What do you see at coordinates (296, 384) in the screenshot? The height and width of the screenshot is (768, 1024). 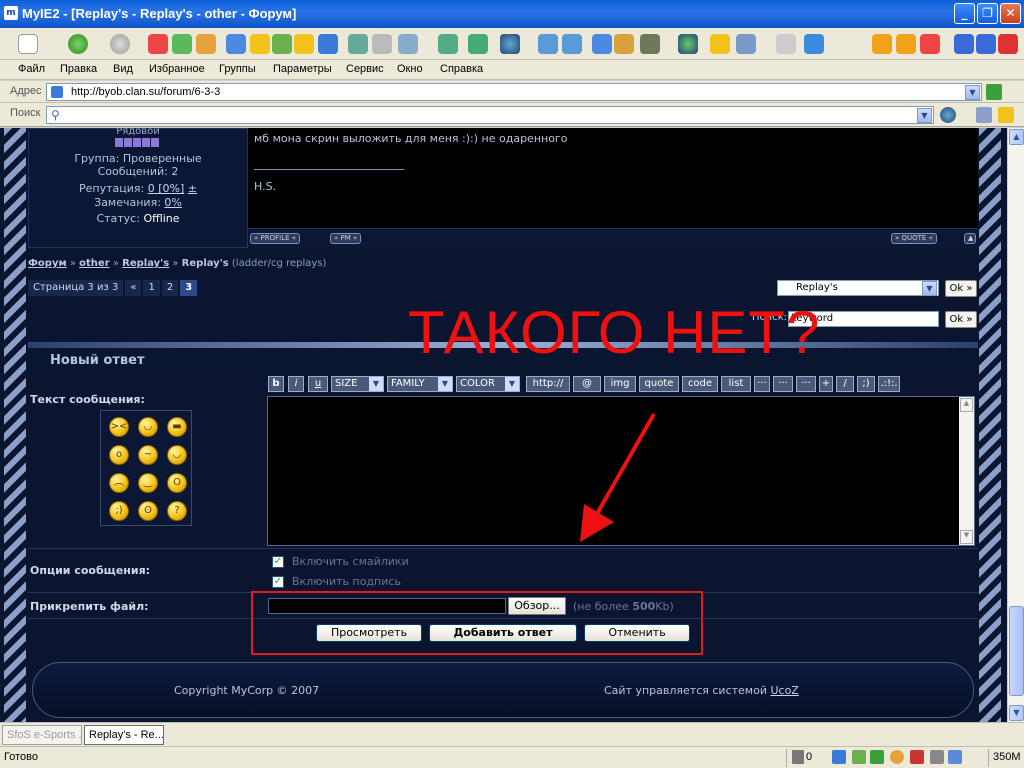 I see `italic-button: i` at bounding box center [296, 384].